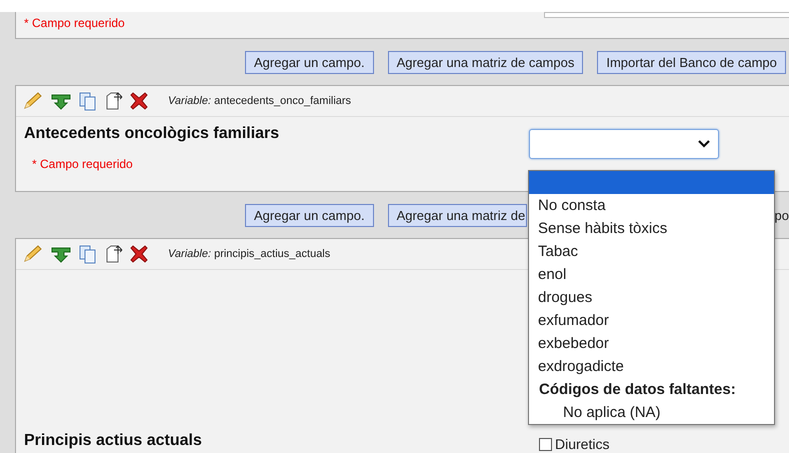 This screenshot has height=453, width=789. What do you see at coordinates (651, 205) in the screenshot?
I see `dropdown-option: No consta` at bounding box center [651, 205].